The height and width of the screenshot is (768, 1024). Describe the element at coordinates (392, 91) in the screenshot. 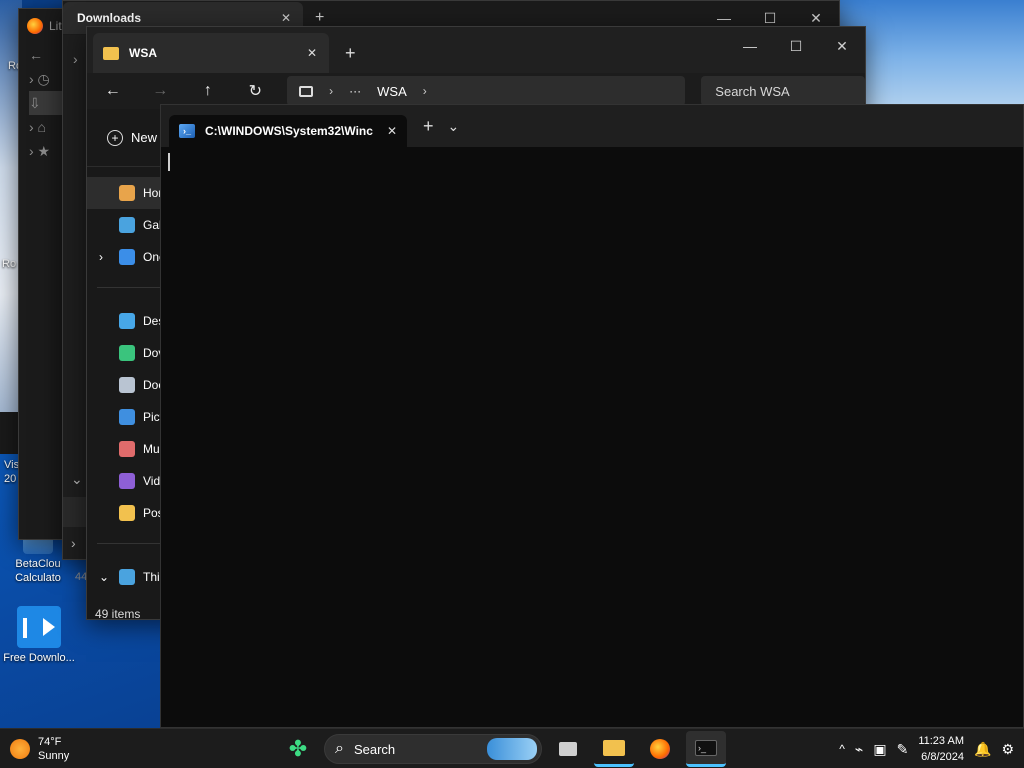

I see `breadcrumb-folder: WSA` at that location.